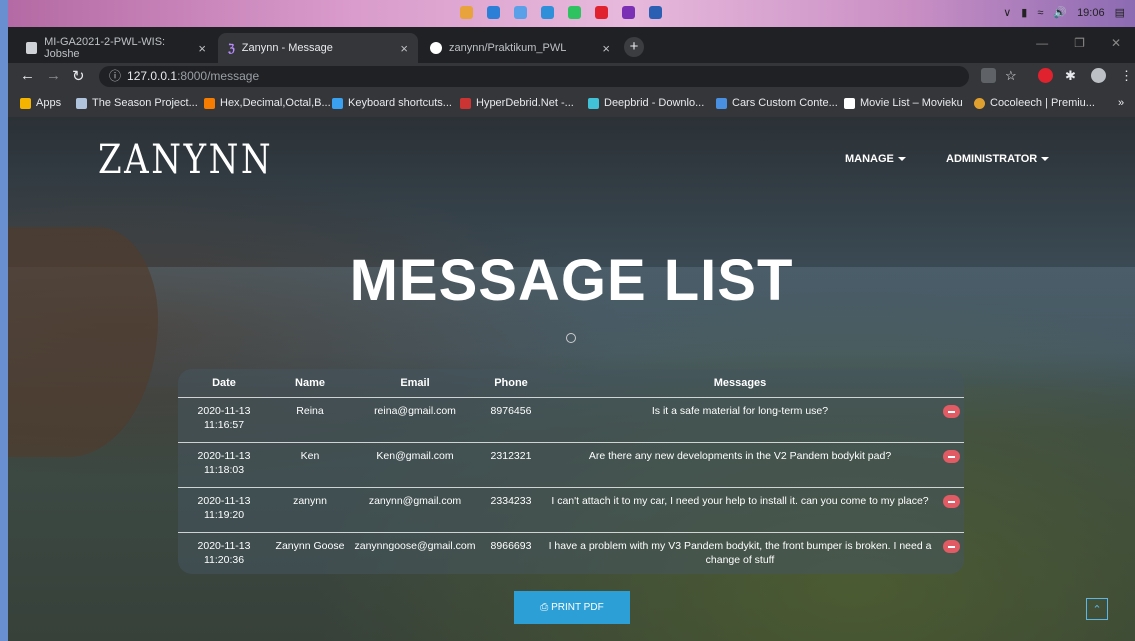 This screenshot has height=641, width=1135. Describe the element at coordinates (1011, 76) in the screenshot. I see `bookmark-star-icon: ☆` at that location.